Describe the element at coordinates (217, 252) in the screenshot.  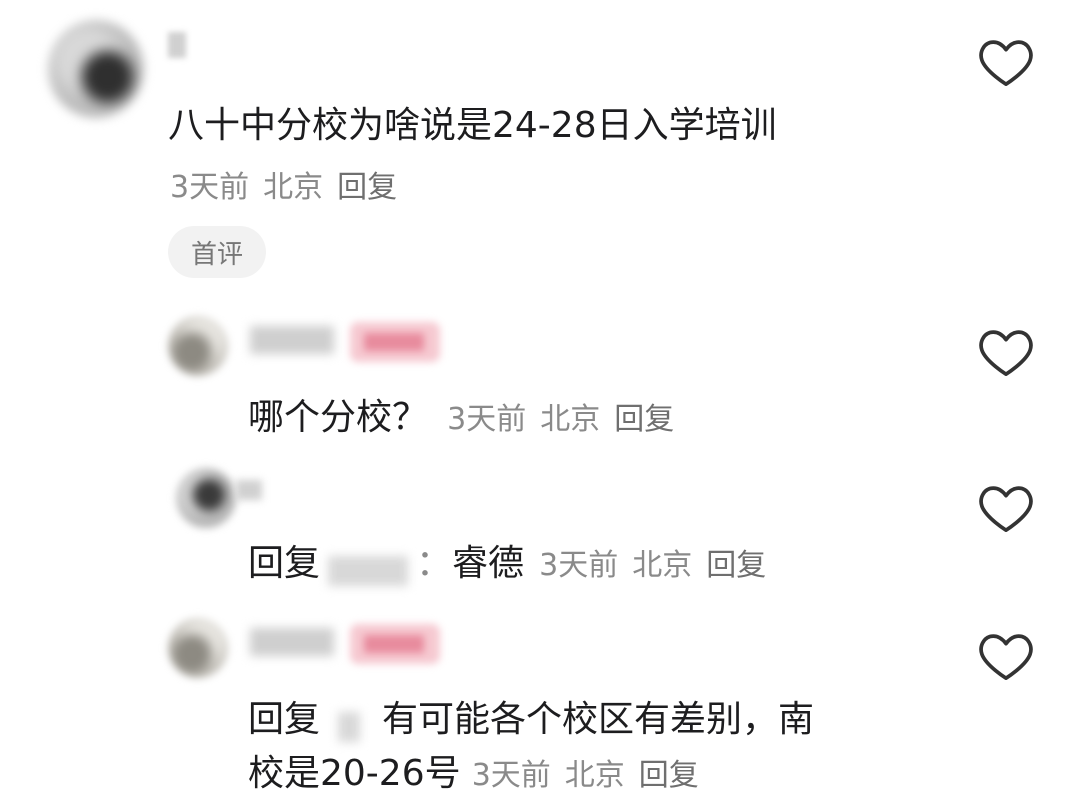
I see `first-comment-badge: 首评` at that location.